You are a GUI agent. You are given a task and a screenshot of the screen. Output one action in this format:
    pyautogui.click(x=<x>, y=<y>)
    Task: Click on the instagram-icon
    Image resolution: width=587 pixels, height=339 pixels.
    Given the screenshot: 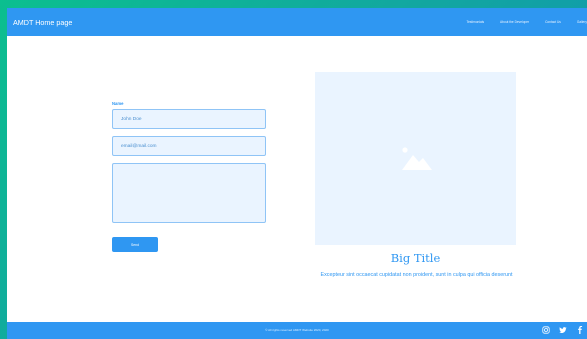 What is the action you would take?
    pyautogui.click(x=546, y=330)
    